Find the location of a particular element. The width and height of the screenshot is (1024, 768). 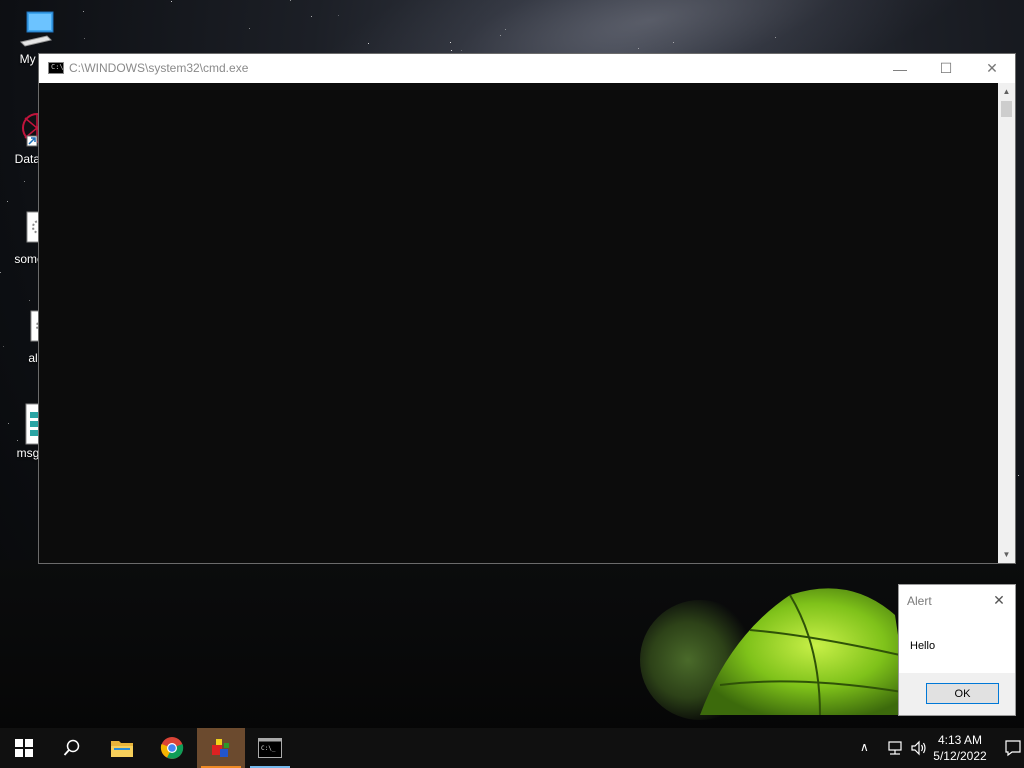

vertical-scrollbar: ▲ ▼ is located at coordinates (1006, 323).